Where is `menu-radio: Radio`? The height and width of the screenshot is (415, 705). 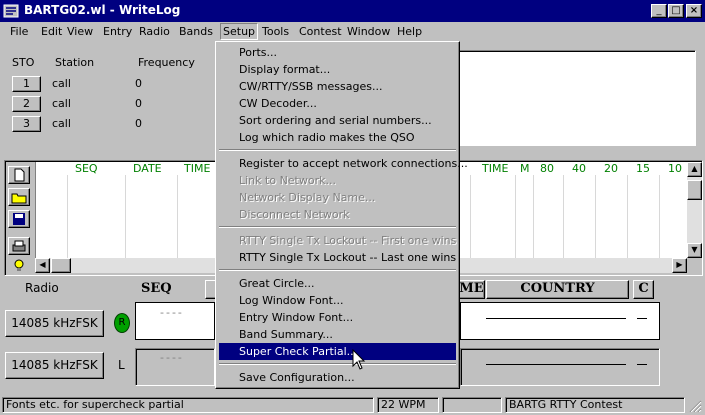
menu-radio: Radio is located at coordinates (154, 31).